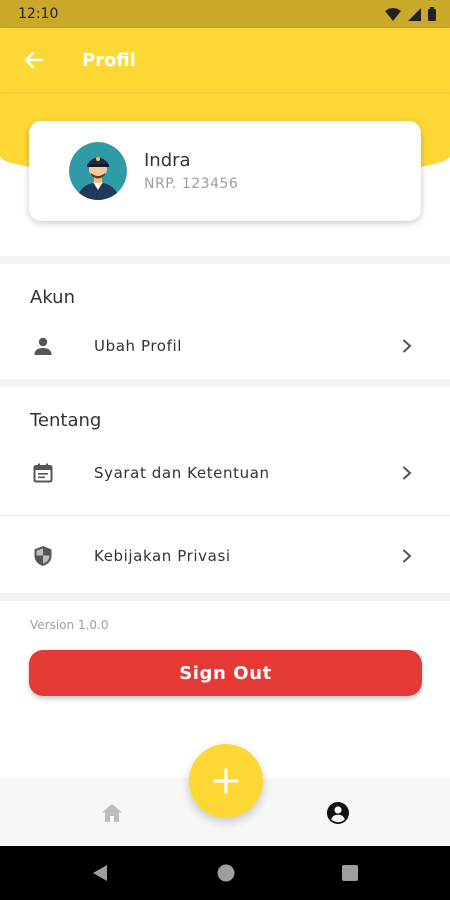  I want to click on section-title-akun: Akun, so click(52, 297).